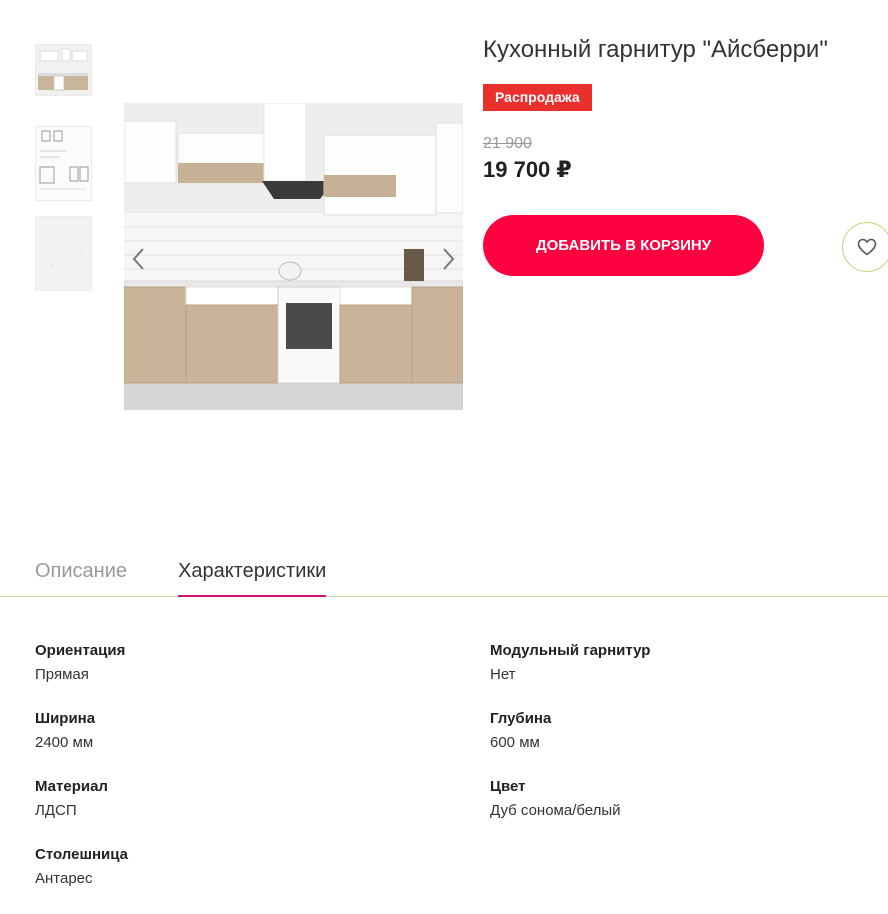  I want to click on spec-value: 2400 мм, so click(64, 742).